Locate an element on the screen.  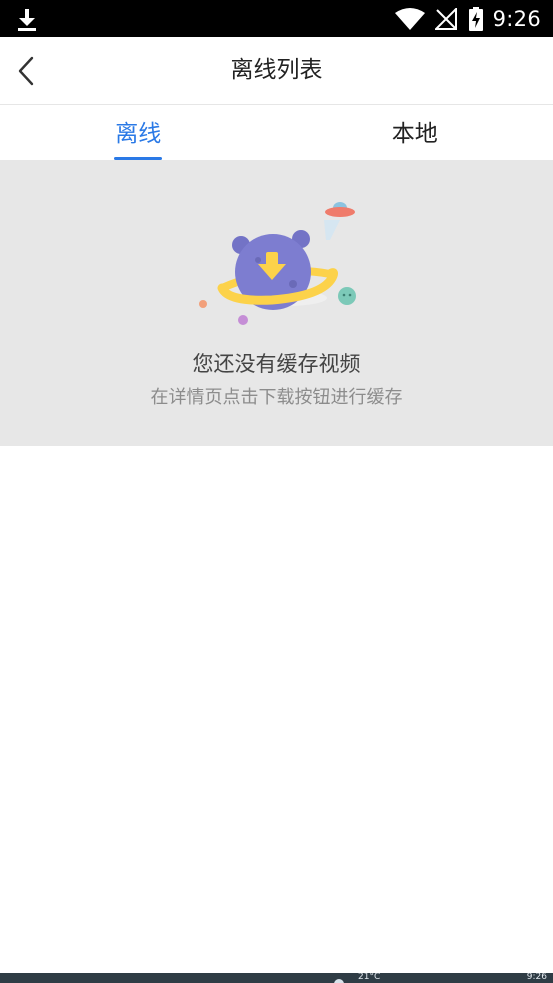
battery-charging-icon is located at coordinates (475, 18).